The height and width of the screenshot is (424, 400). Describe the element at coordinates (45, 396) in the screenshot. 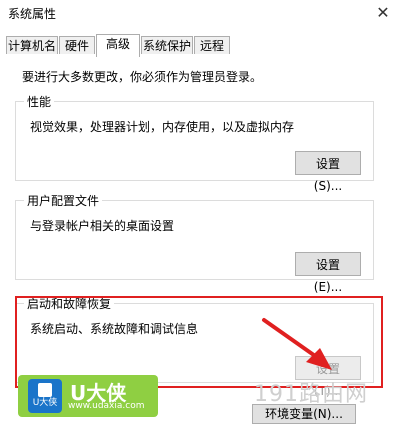

I see `usb-drive-icon: U大侠` at that location.